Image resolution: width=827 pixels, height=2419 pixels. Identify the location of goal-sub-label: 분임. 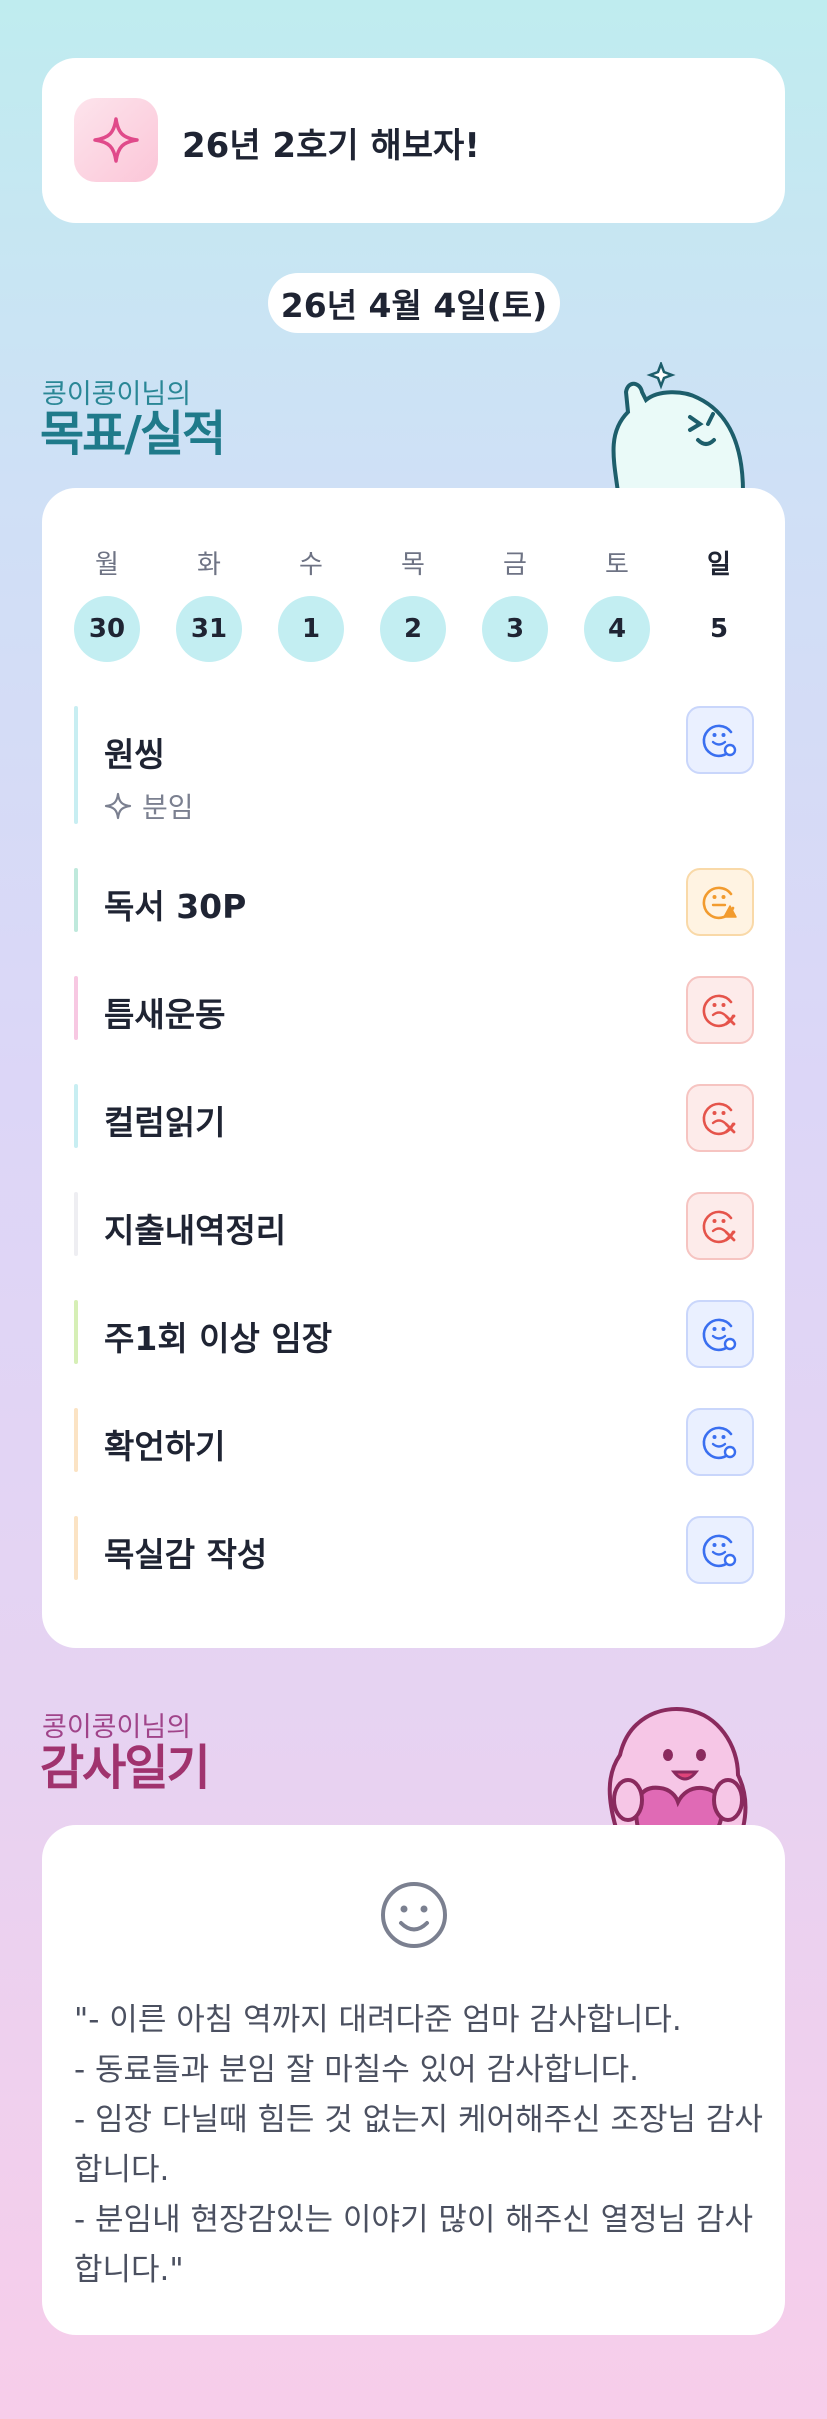
(168, 807).